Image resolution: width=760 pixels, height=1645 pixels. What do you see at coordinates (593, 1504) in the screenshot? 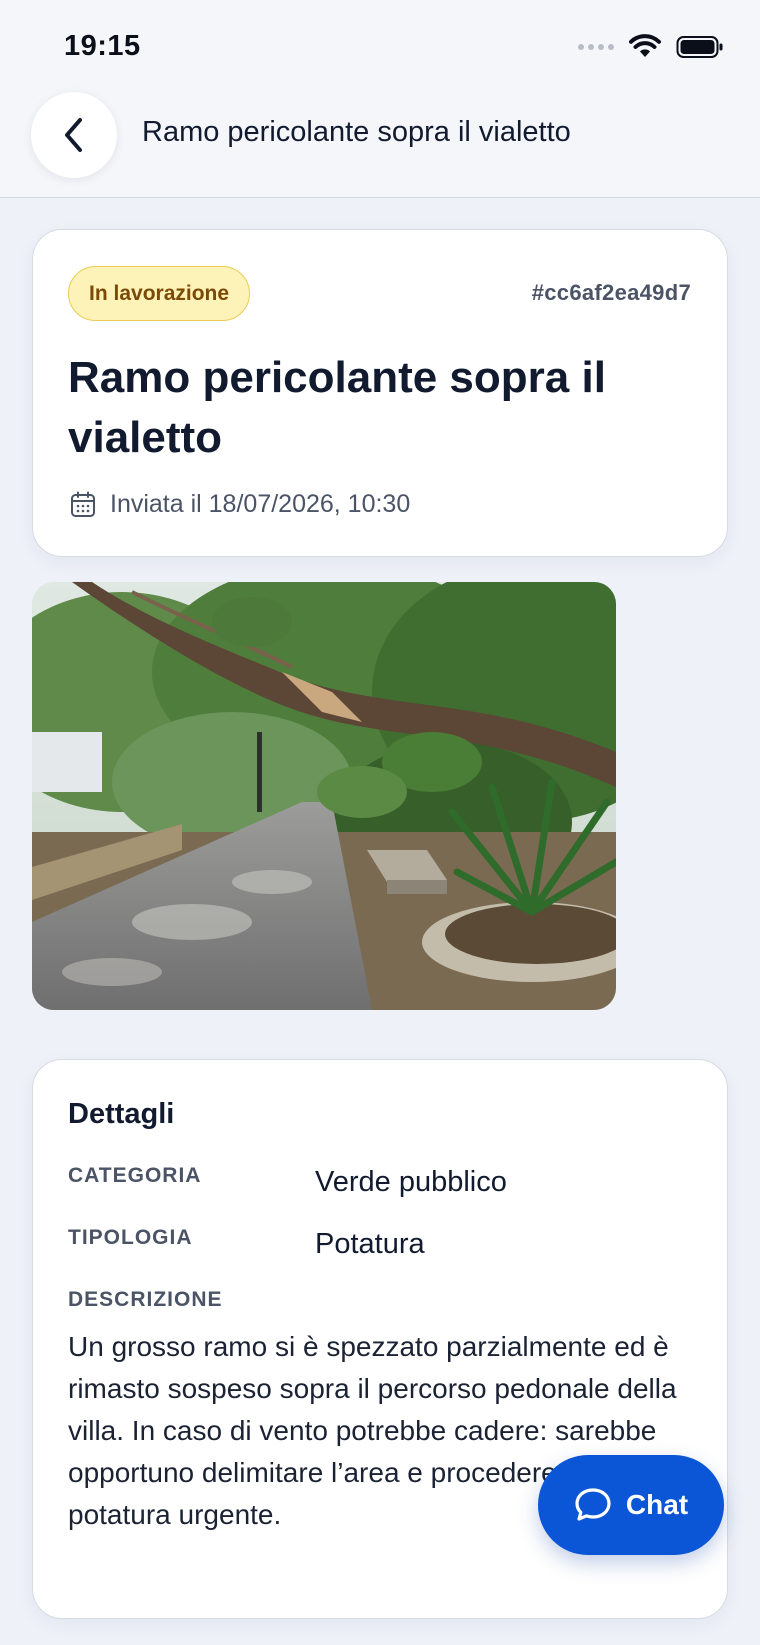
I see `chat-bubble-icon` at bounding box center [593, 1504].